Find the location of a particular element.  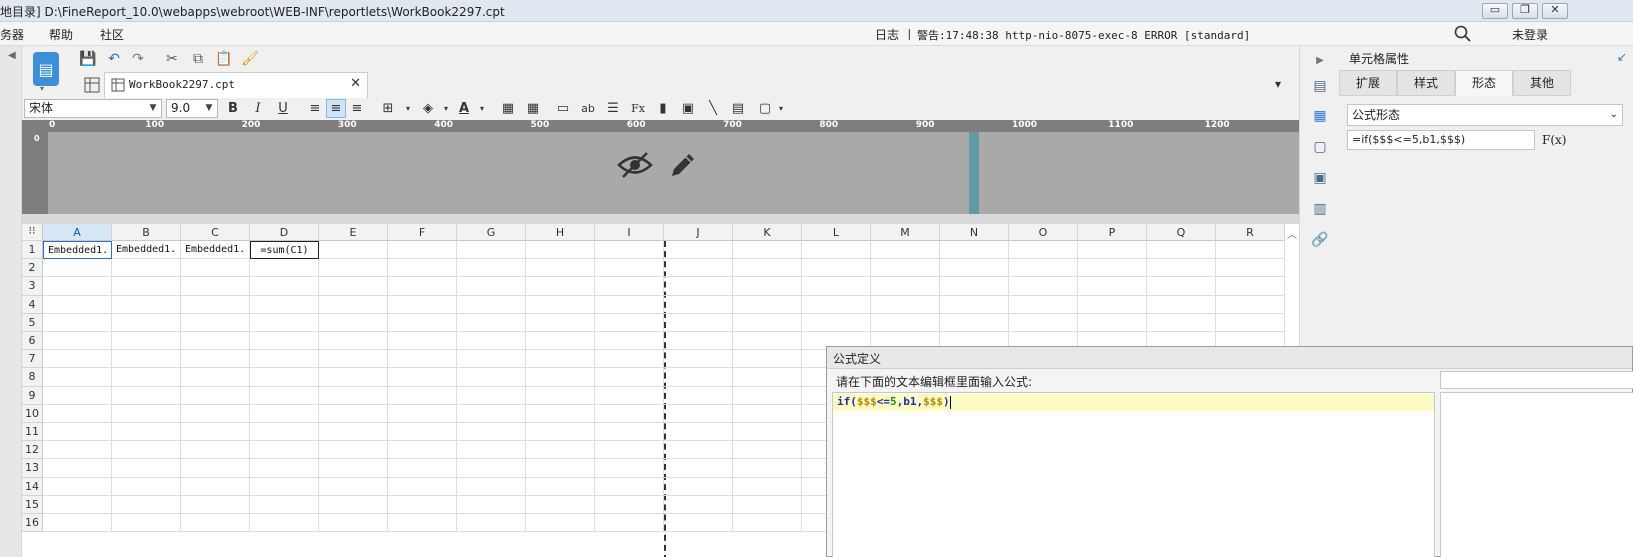

tab-expand: 扩展 is located at coordinates (1368, 83).